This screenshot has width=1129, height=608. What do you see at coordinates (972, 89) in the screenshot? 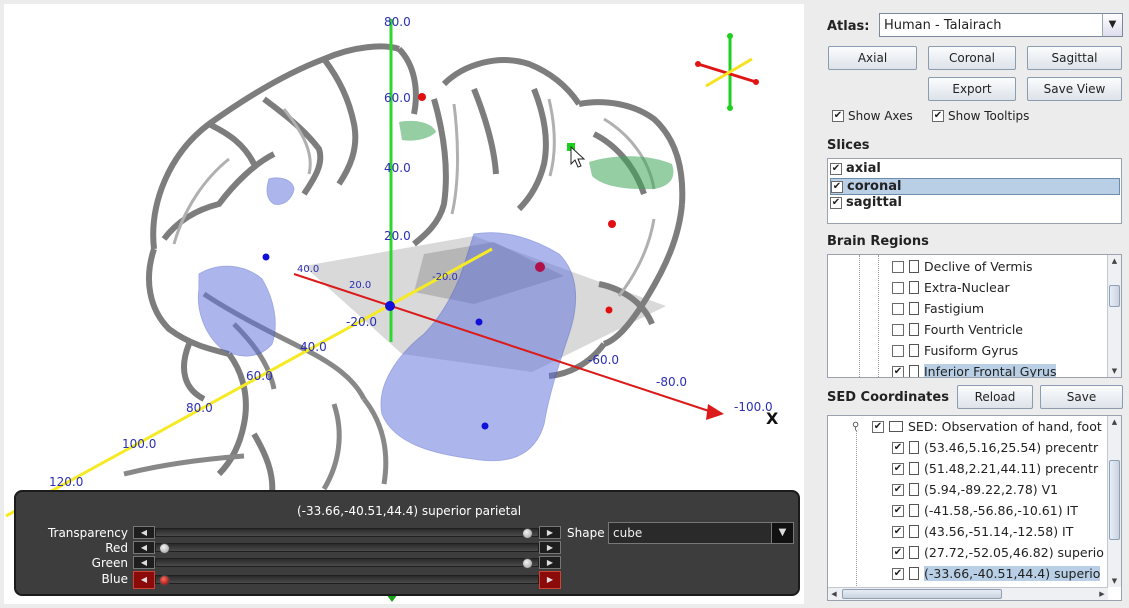
I see `export-button: Export` at bounding box center [972, 89].